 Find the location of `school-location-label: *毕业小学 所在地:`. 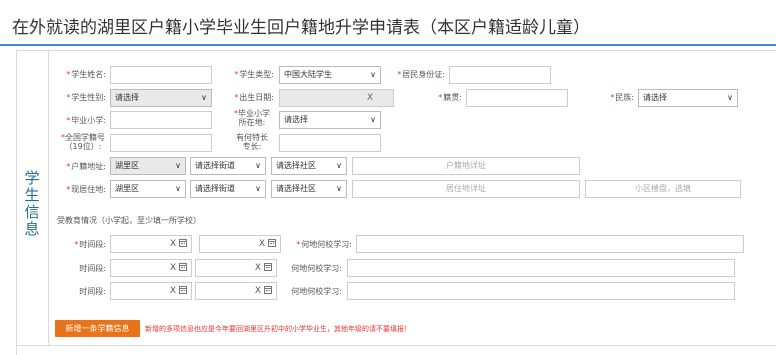

school-location-label: *毕业小学 所在地: is located at coordinates (252, 118).